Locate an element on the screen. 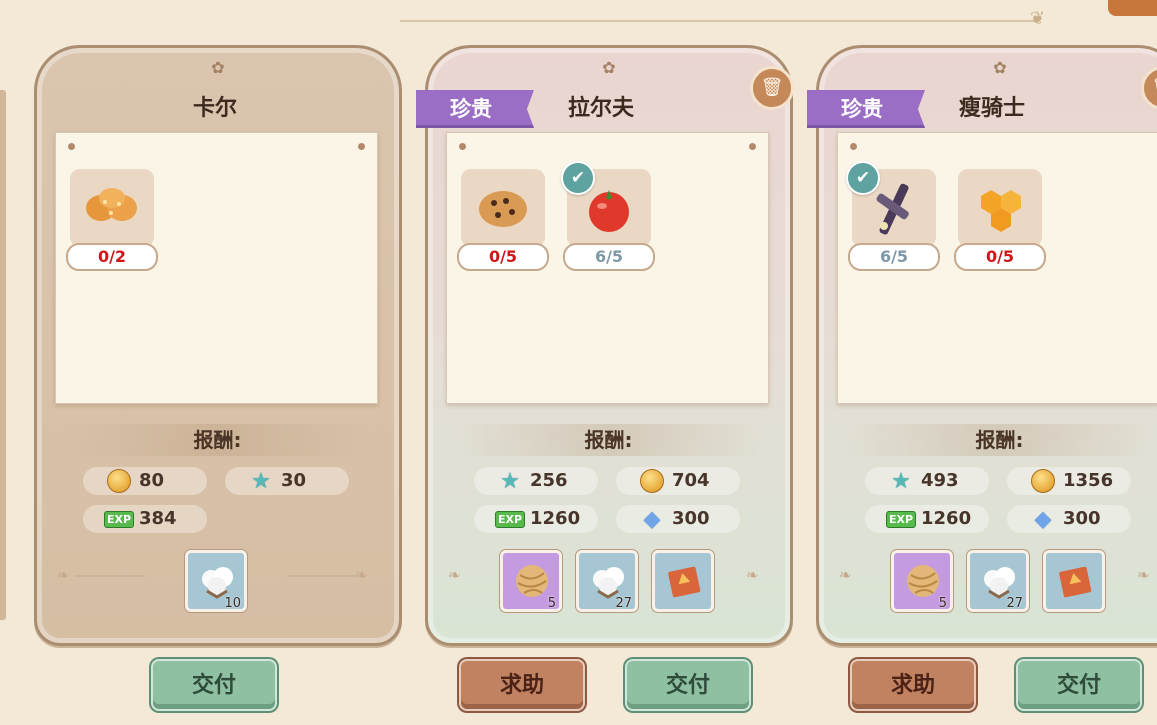 The height and width of the screenshot is (725, 1157). top-header-strip: — — ❦ is located at coordinates (578, 15).